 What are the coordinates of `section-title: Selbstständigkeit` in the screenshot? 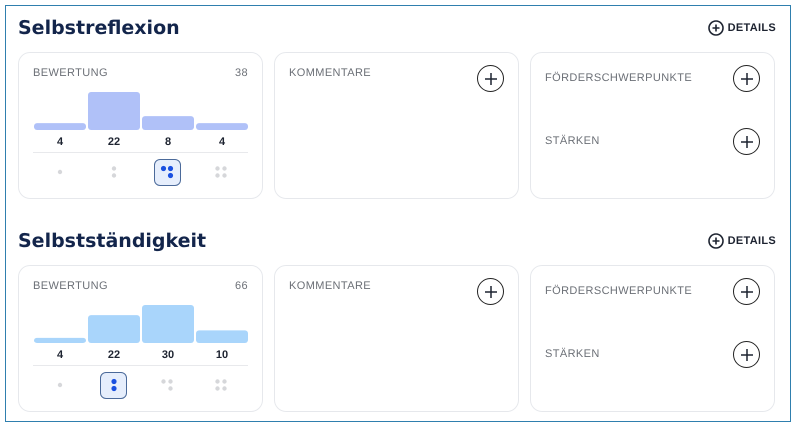 It's located at (112, 241).